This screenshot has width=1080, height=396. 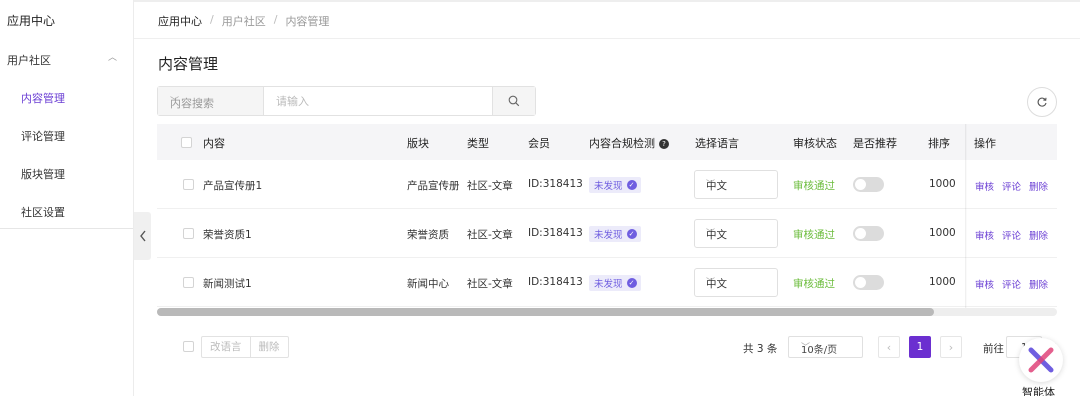 What do you see at coordinates (539, 143) in the screenshot?
I see `column-header-member: 会员` at bounding box center [539, 143].